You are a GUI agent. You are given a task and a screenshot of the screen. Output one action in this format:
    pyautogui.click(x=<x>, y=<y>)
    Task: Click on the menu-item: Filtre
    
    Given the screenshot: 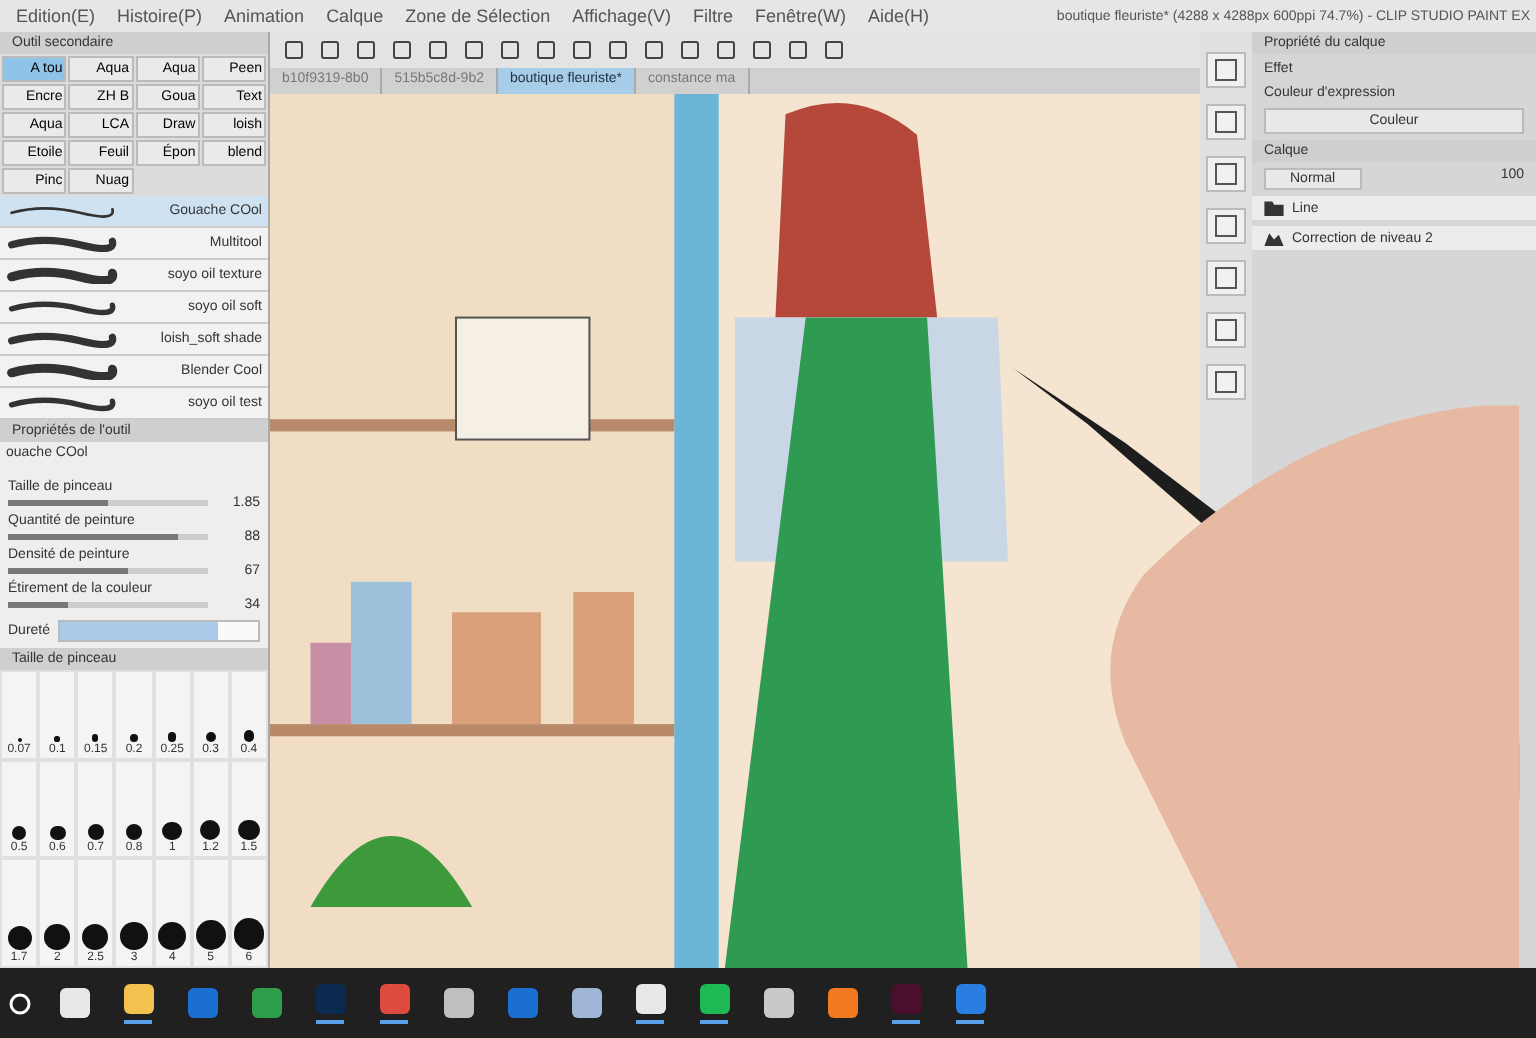 What is the action you would take?
    pyautogui.click(x=713, y=16)
    